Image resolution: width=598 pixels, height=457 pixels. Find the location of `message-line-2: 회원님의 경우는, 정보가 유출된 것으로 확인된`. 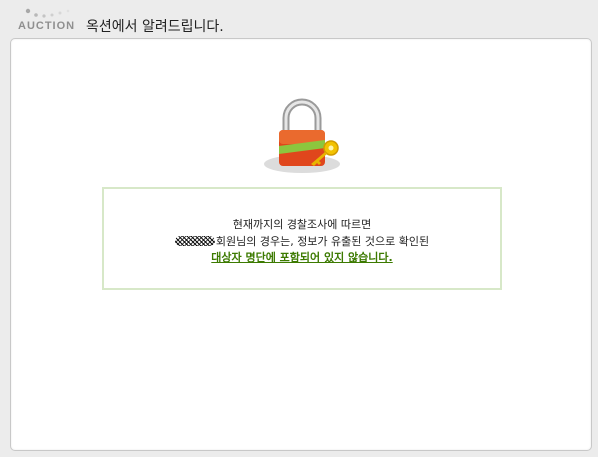

message-line-2: 회원님의 경우는, 정보가 유출된 것으로 확인된 is located at coordinates (302, 241).